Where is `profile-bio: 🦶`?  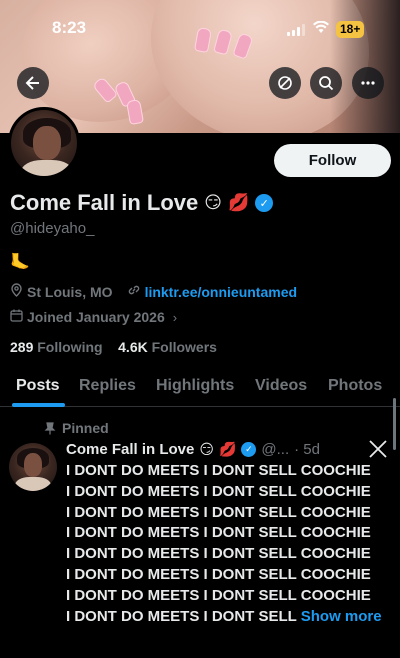 profile-bio: 🦶 is located at coordinates (20, 262).